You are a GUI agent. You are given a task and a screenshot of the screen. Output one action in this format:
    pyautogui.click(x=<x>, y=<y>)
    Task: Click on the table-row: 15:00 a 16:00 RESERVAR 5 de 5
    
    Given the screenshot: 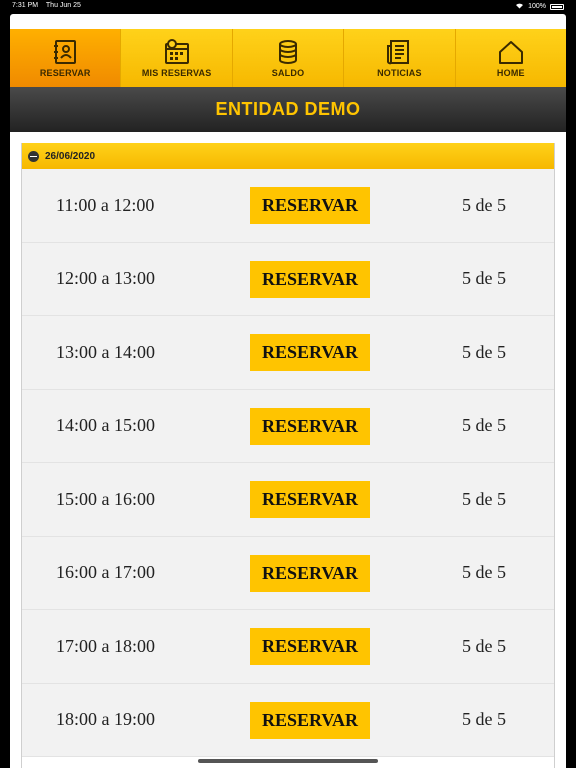 What is the action you would take?
    pyautogui.click(x=288, y=500)
    